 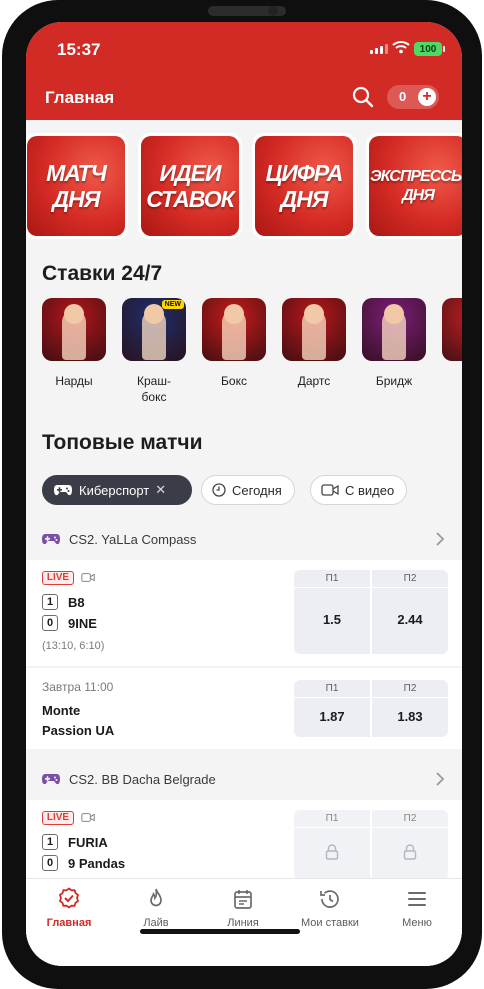 What do you see at coordinates (160, 490) in the screenshot?
I see `close-icon: ✕` at bounding box center [160, 490].